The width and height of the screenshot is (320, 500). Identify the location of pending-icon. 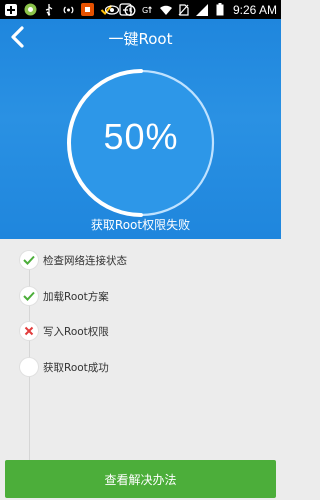
(29, 367).